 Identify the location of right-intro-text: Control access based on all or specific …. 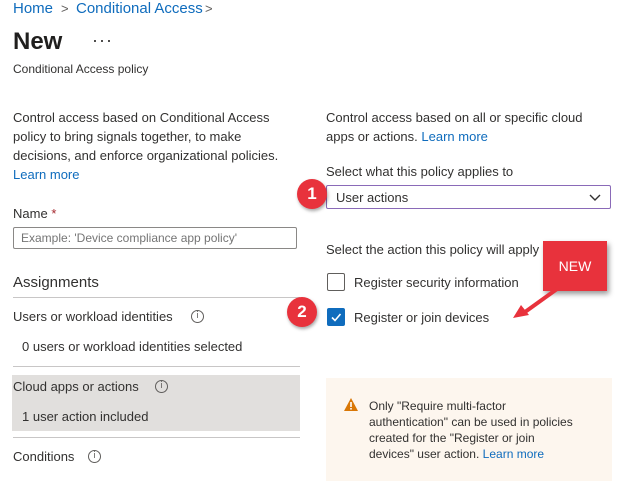
(454, 117).